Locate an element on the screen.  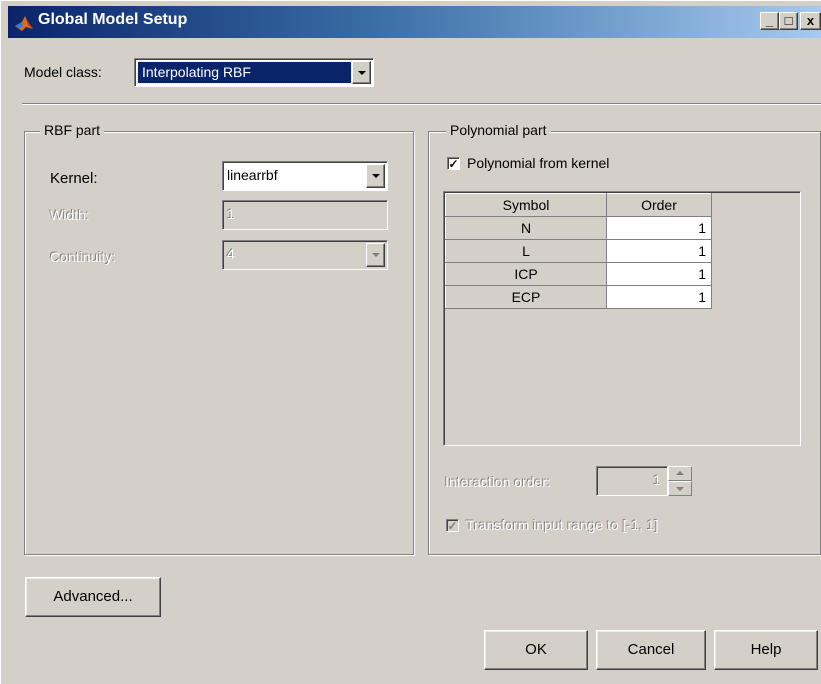
column-header-order: Order is located at coordinates (659, 205).